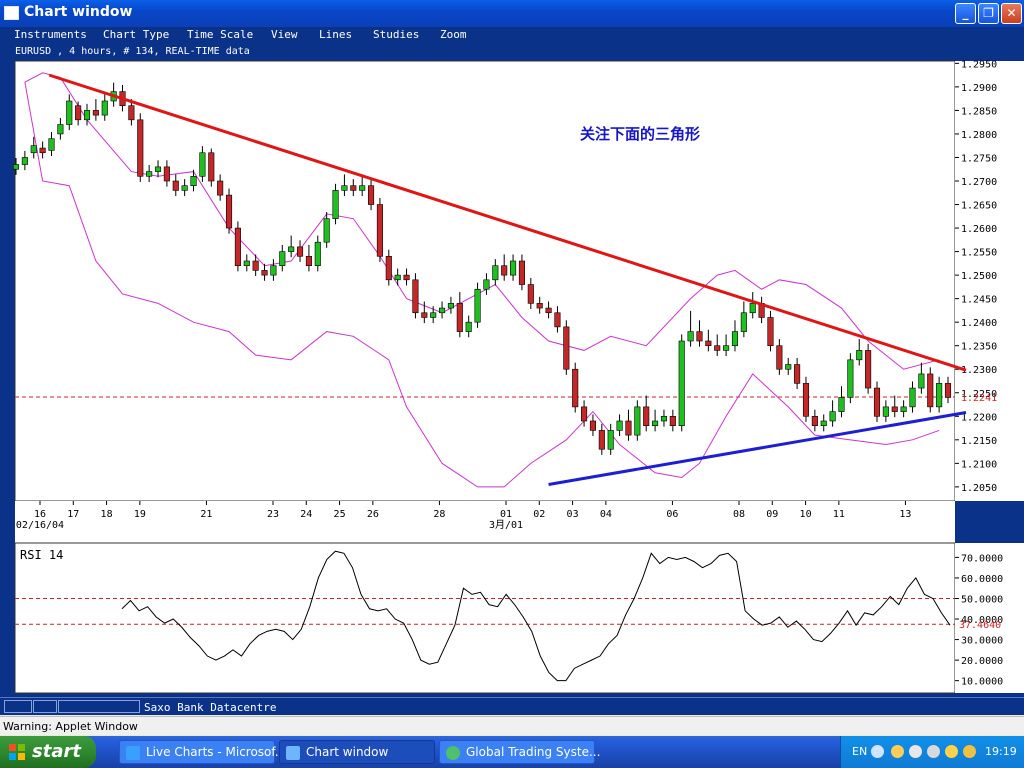 This screenshot has height=768, width=1024. Describe the element at coordinates (539, 514) in the screenshot. I see `time-tick-label: 02` at that location.